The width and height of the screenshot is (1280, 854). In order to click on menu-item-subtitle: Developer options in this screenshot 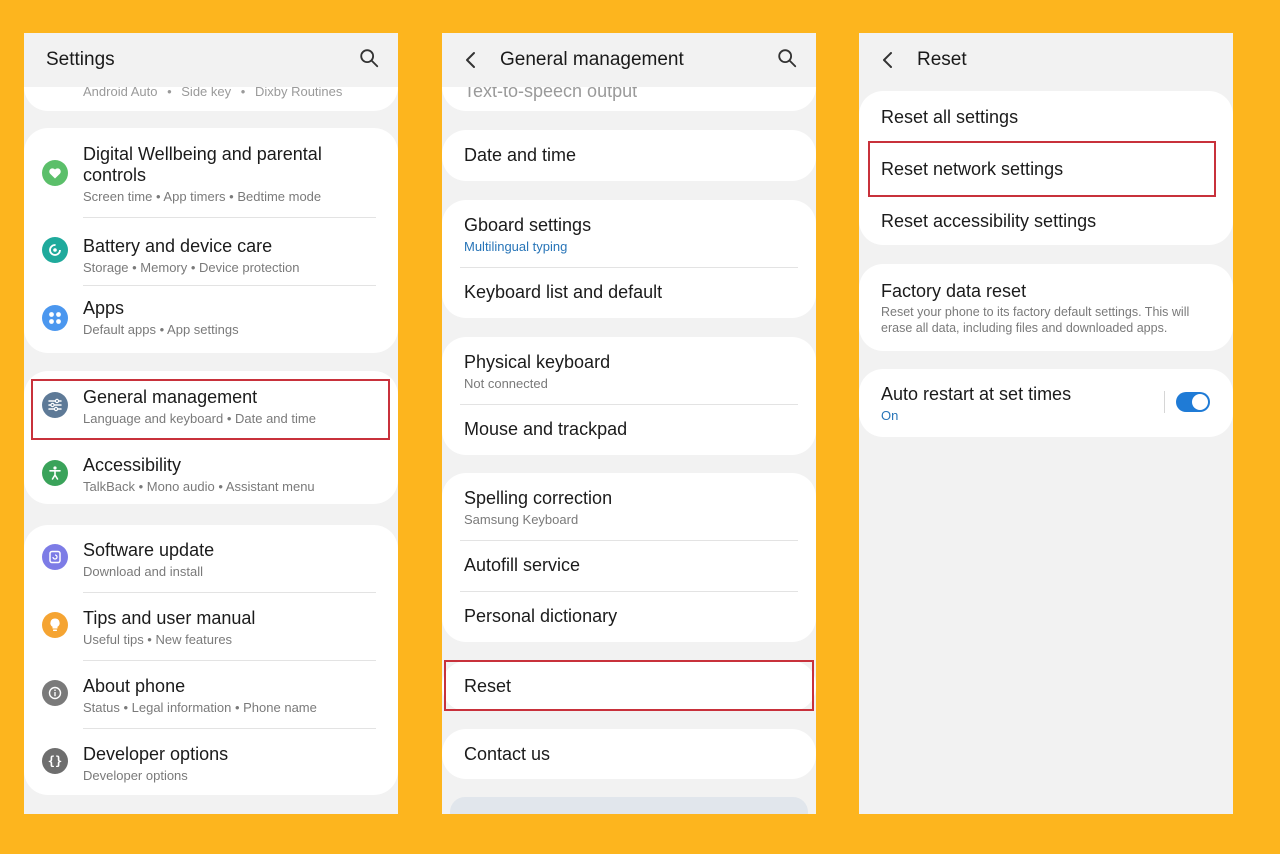, I will do `click(135, 775)`.